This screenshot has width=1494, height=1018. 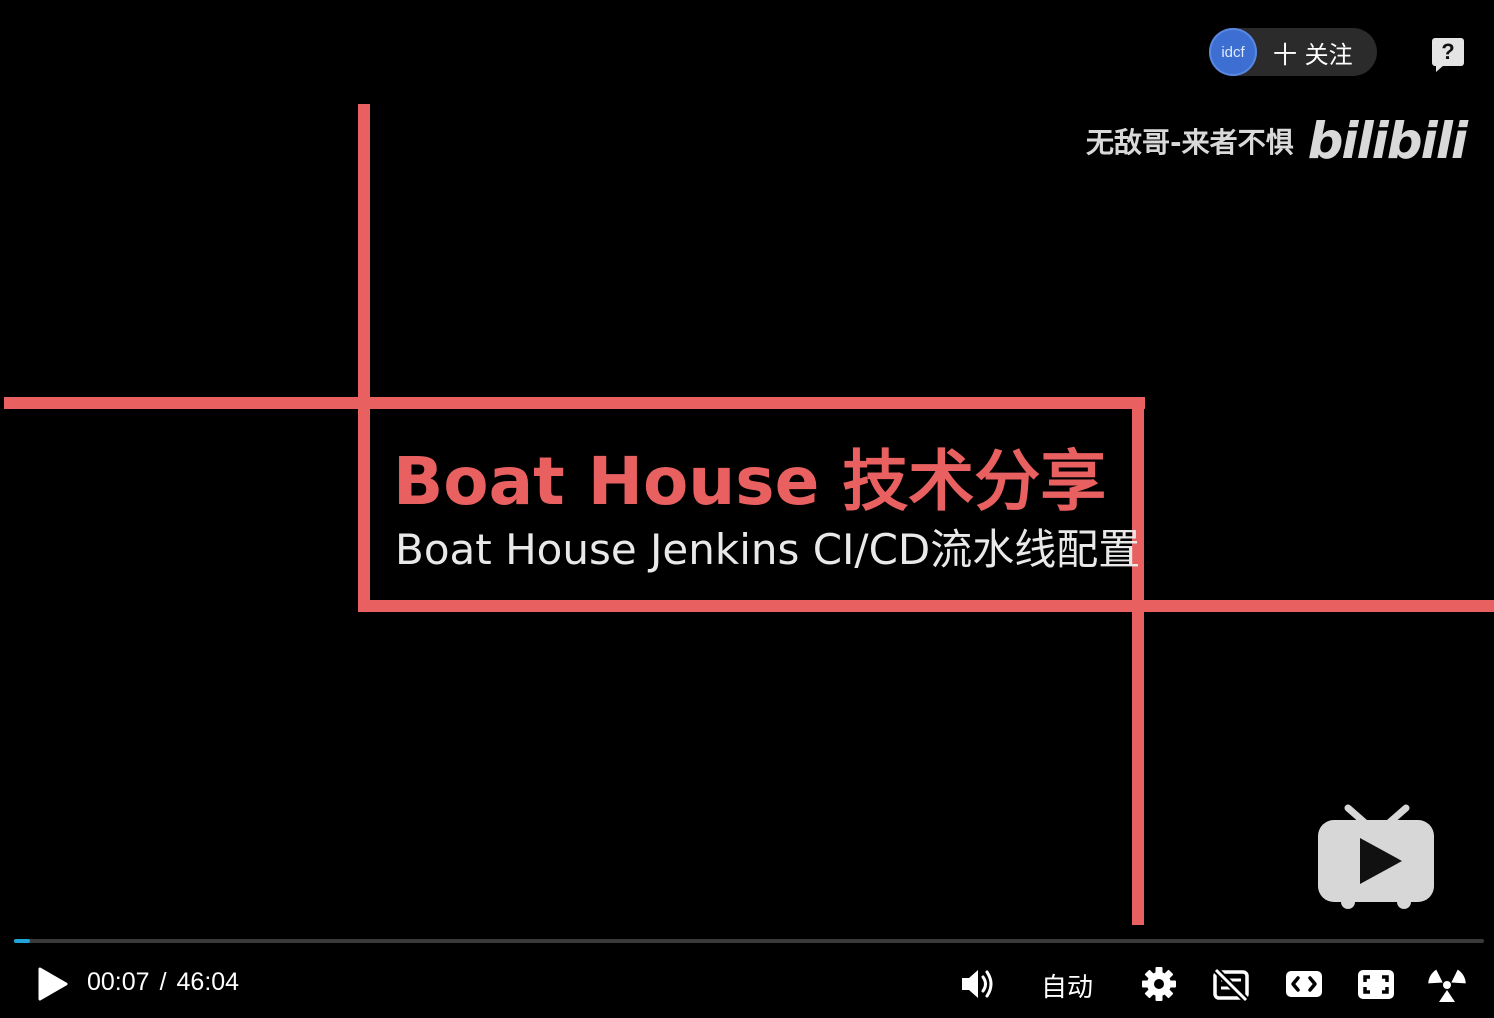 I want to click on help-icon: ?, so click(x=1448, y=55).